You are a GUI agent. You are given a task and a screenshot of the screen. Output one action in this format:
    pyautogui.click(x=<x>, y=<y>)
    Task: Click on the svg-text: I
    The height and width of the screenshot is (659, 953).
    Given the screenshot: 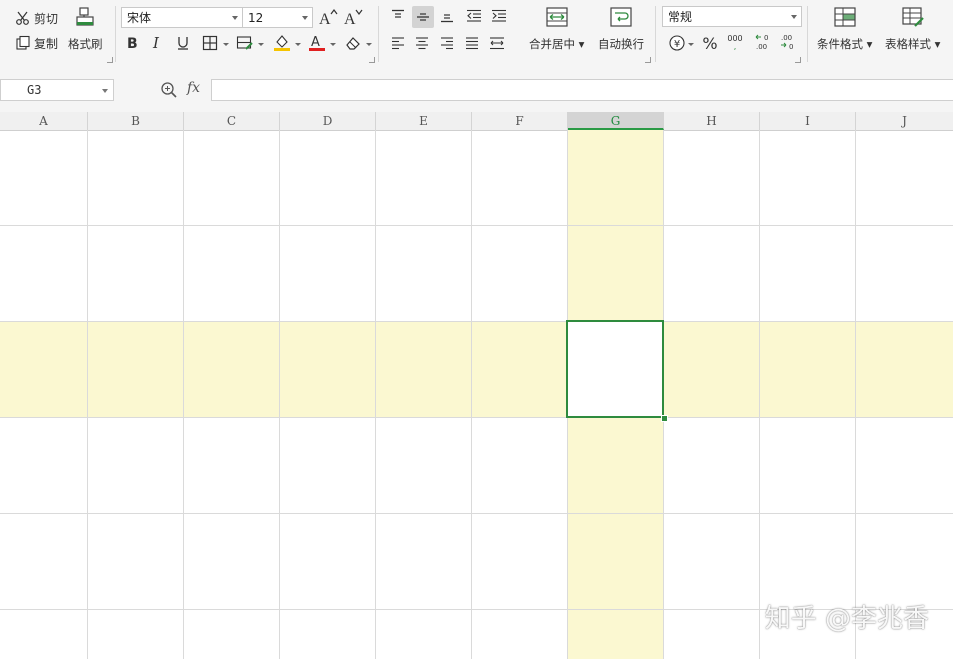 What is the action you would take?
    pyautogui.click(x=156, y=43)
    